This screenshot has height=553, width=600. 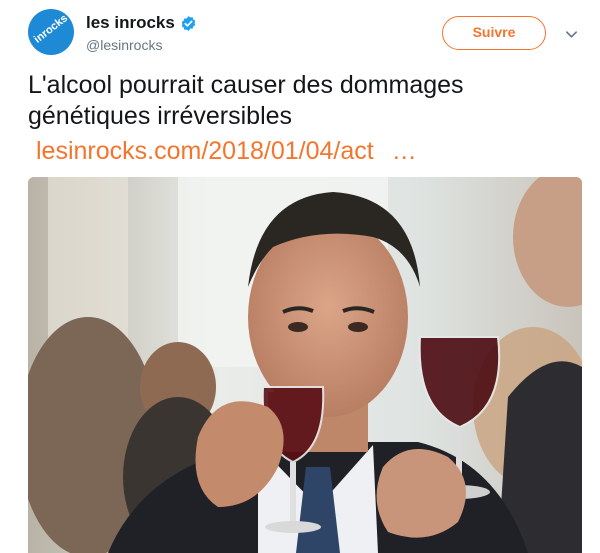 I want to click on tweet-link-url: lesinrocks.com/2018/01/04/act, so click(x=205, y=151).